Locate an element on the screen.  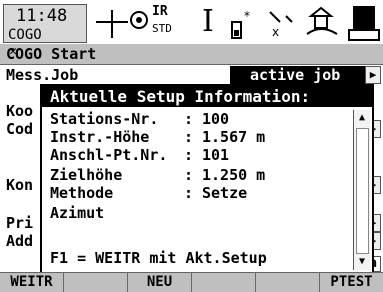
row-label: Anschl-Pt.Nr. is located at coordinates (109, 155).